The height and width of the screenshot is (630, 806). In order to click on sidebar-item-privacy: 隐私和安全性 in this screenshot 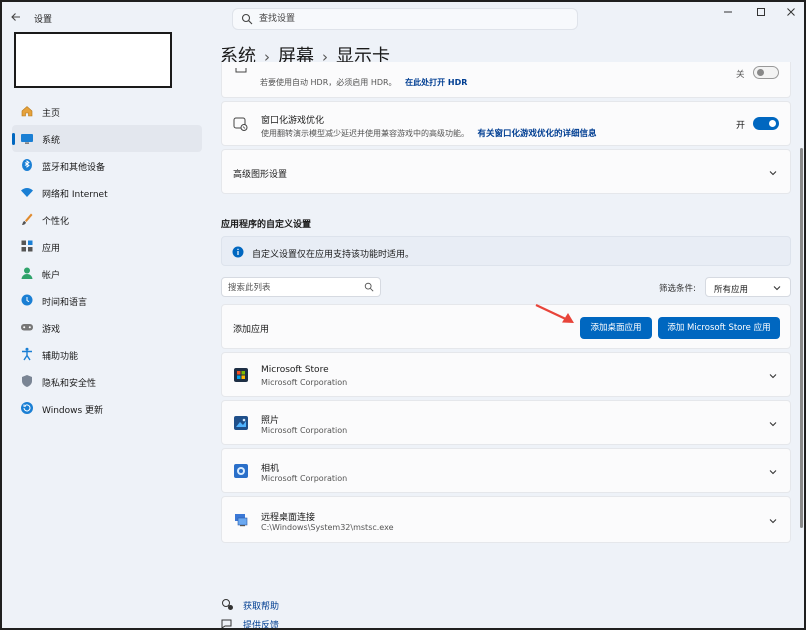, I will do `click(107, 381)`.